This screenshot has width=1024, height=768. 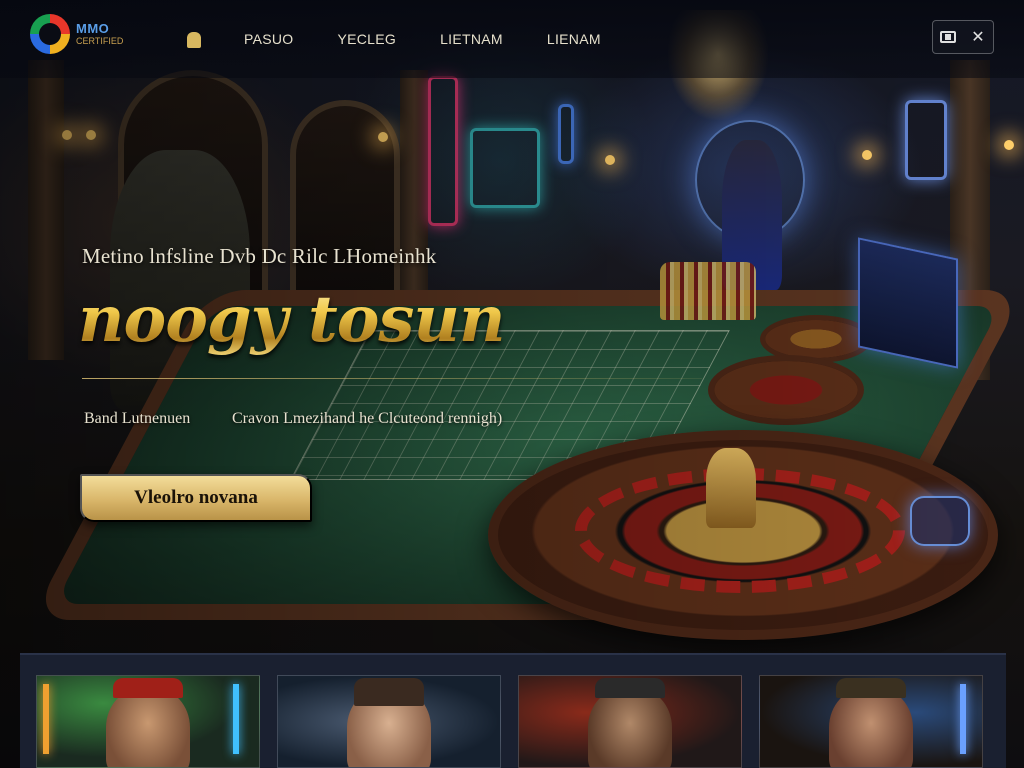 I want to click on close-icon: ✕, so click(x=978, y=37).